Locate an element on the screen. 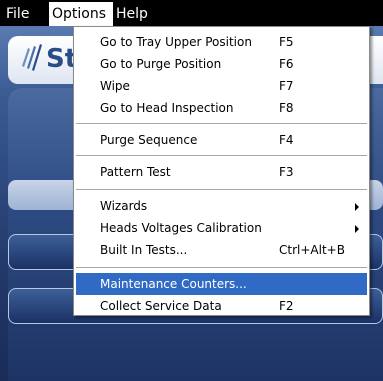  menu-file: File is located at coordinates (17, 14).